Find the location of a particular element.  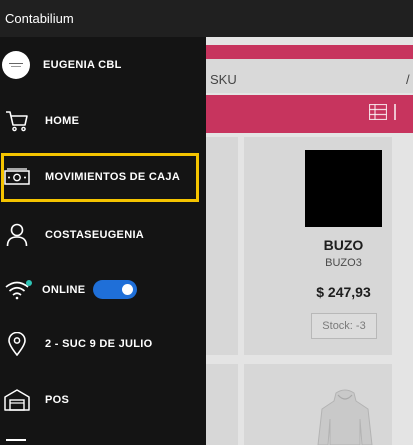

sidebar-item-home: HOME is located at coordinates (103, 121).